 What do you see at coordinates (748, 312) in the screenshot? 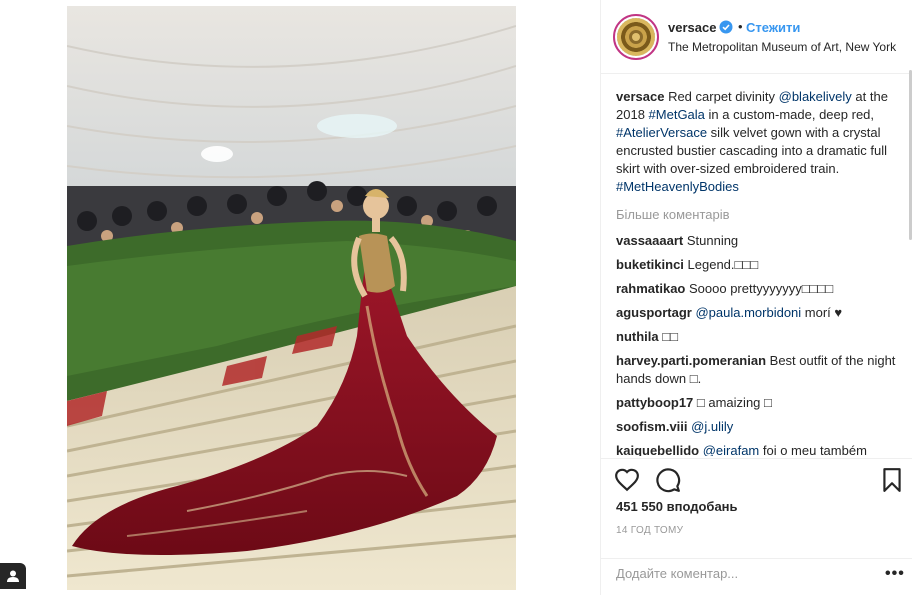
I see `comment-mention-link: @paula.morbidoni` at bounding box center [748, 312].